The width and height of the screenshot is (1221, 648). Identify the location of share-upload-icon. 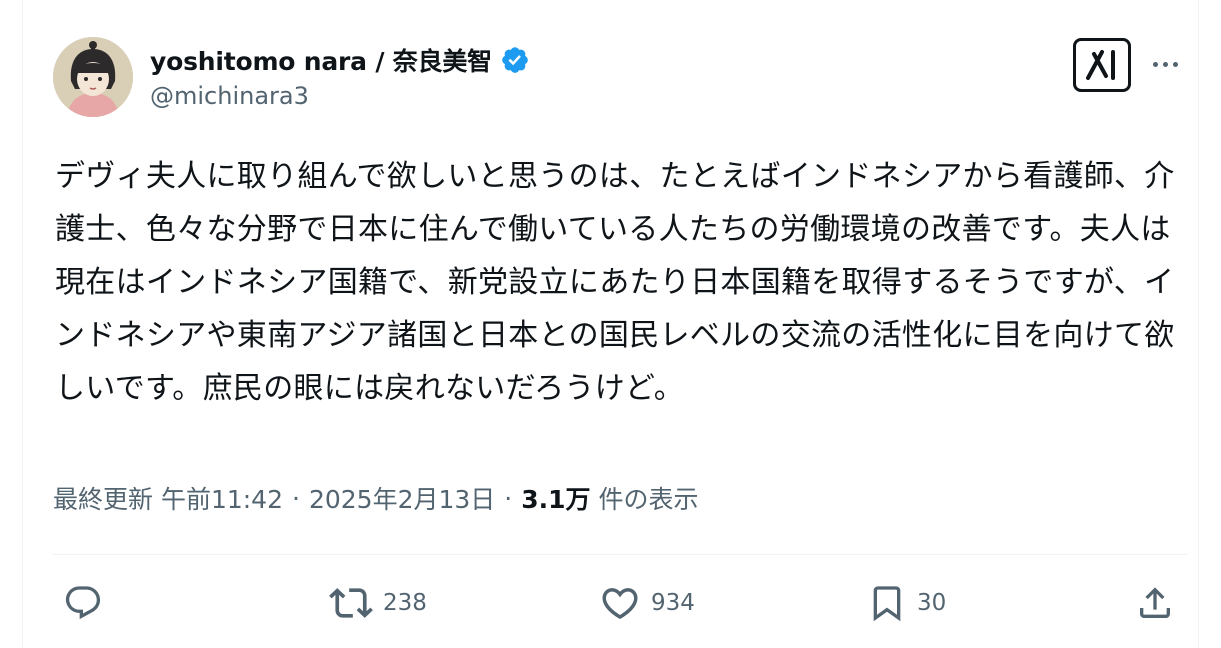
(1155, 602).